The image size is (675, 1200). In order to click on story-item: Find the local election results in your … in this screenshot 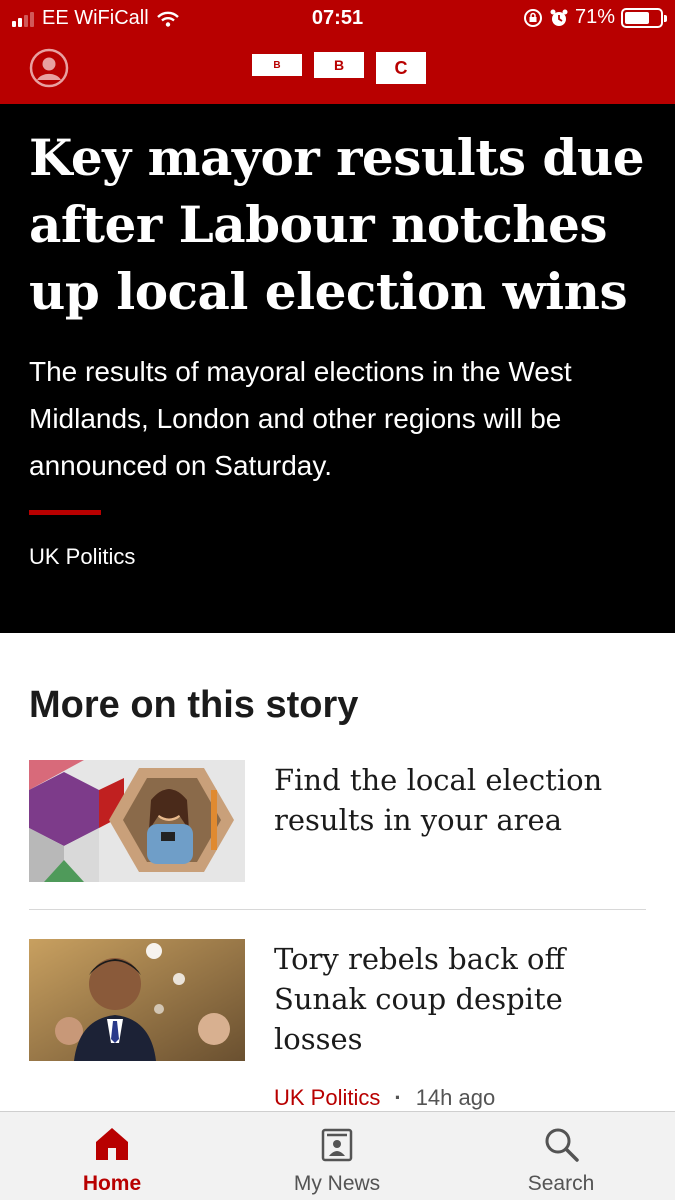, I will do `click(337, 821)`.